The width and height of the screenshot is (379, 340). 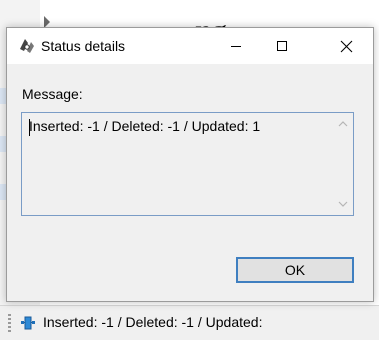 I want to click on database-status-icon, so click(x=28, y=323).